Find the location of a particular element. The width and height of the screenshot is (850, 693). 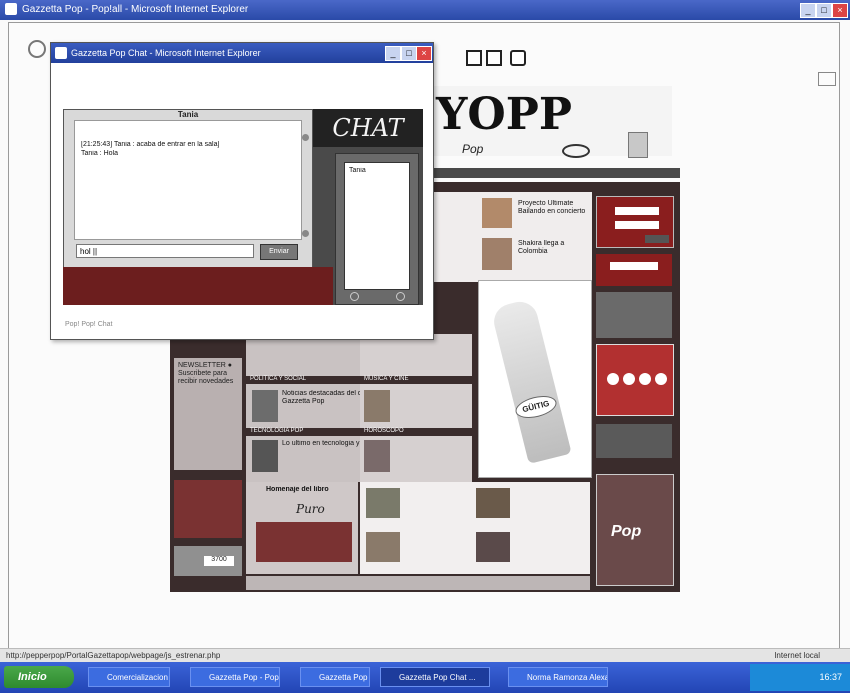

close-button: × is located at coordinates (840, 10).